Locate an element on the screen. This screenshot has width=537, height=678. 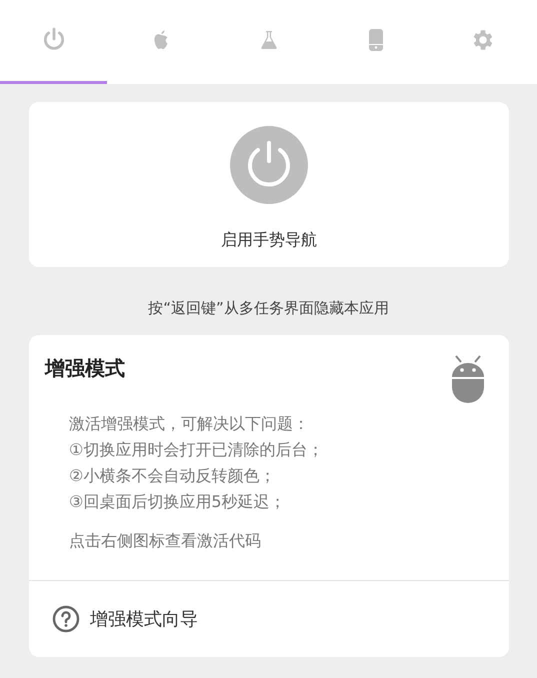
guide-row: 增强模式向导 is located at coordinates (269, 618).